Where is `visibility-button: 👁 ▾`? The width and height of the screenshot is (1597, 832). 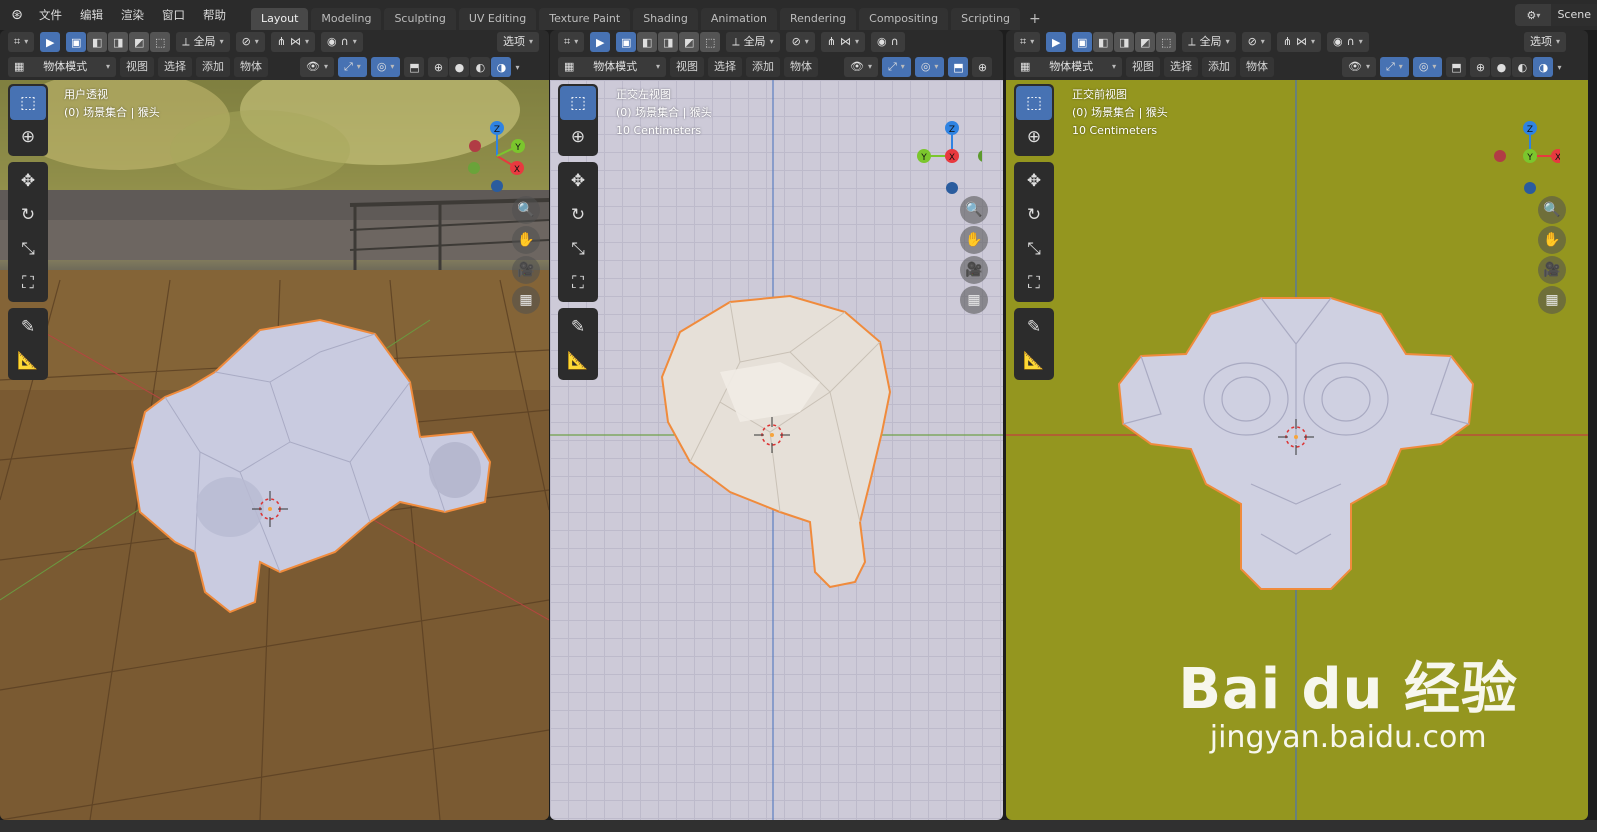 visibility-button: 👁 ▾ is located at coordinates (317, 67).